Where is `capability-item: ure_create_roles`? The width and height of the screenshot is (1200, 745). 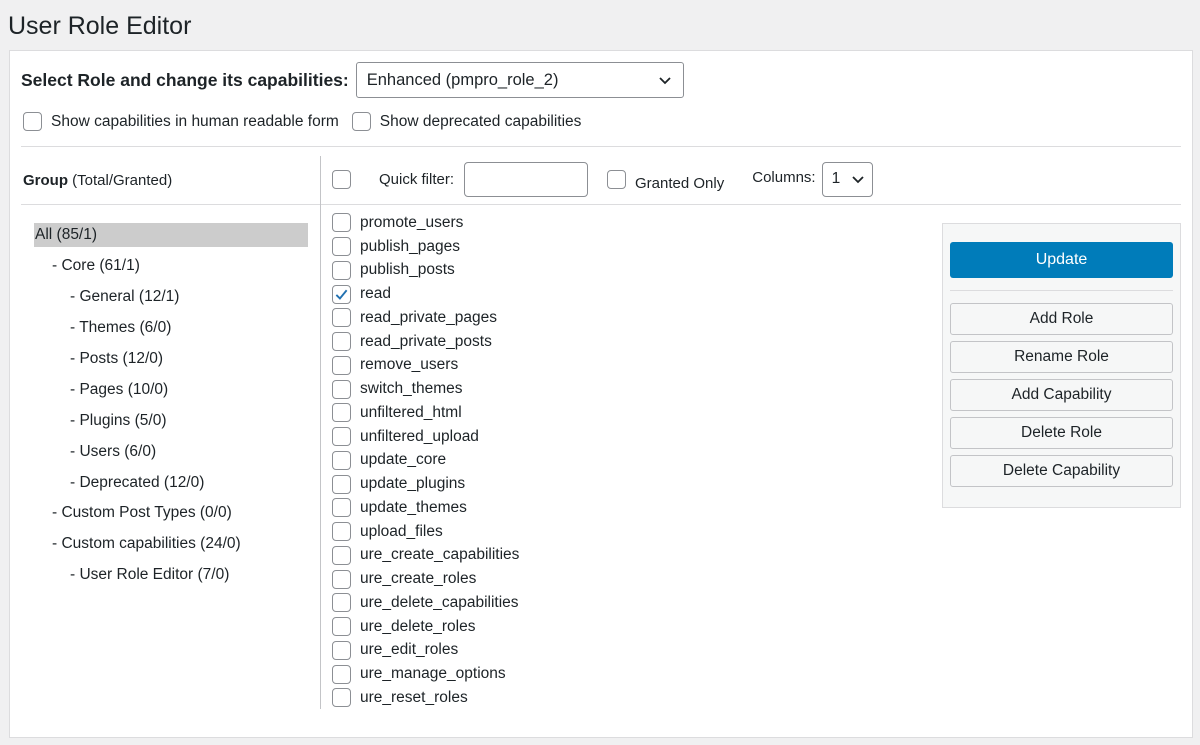 capability-item: ure_create_roles is located at coordinates (425, 579).